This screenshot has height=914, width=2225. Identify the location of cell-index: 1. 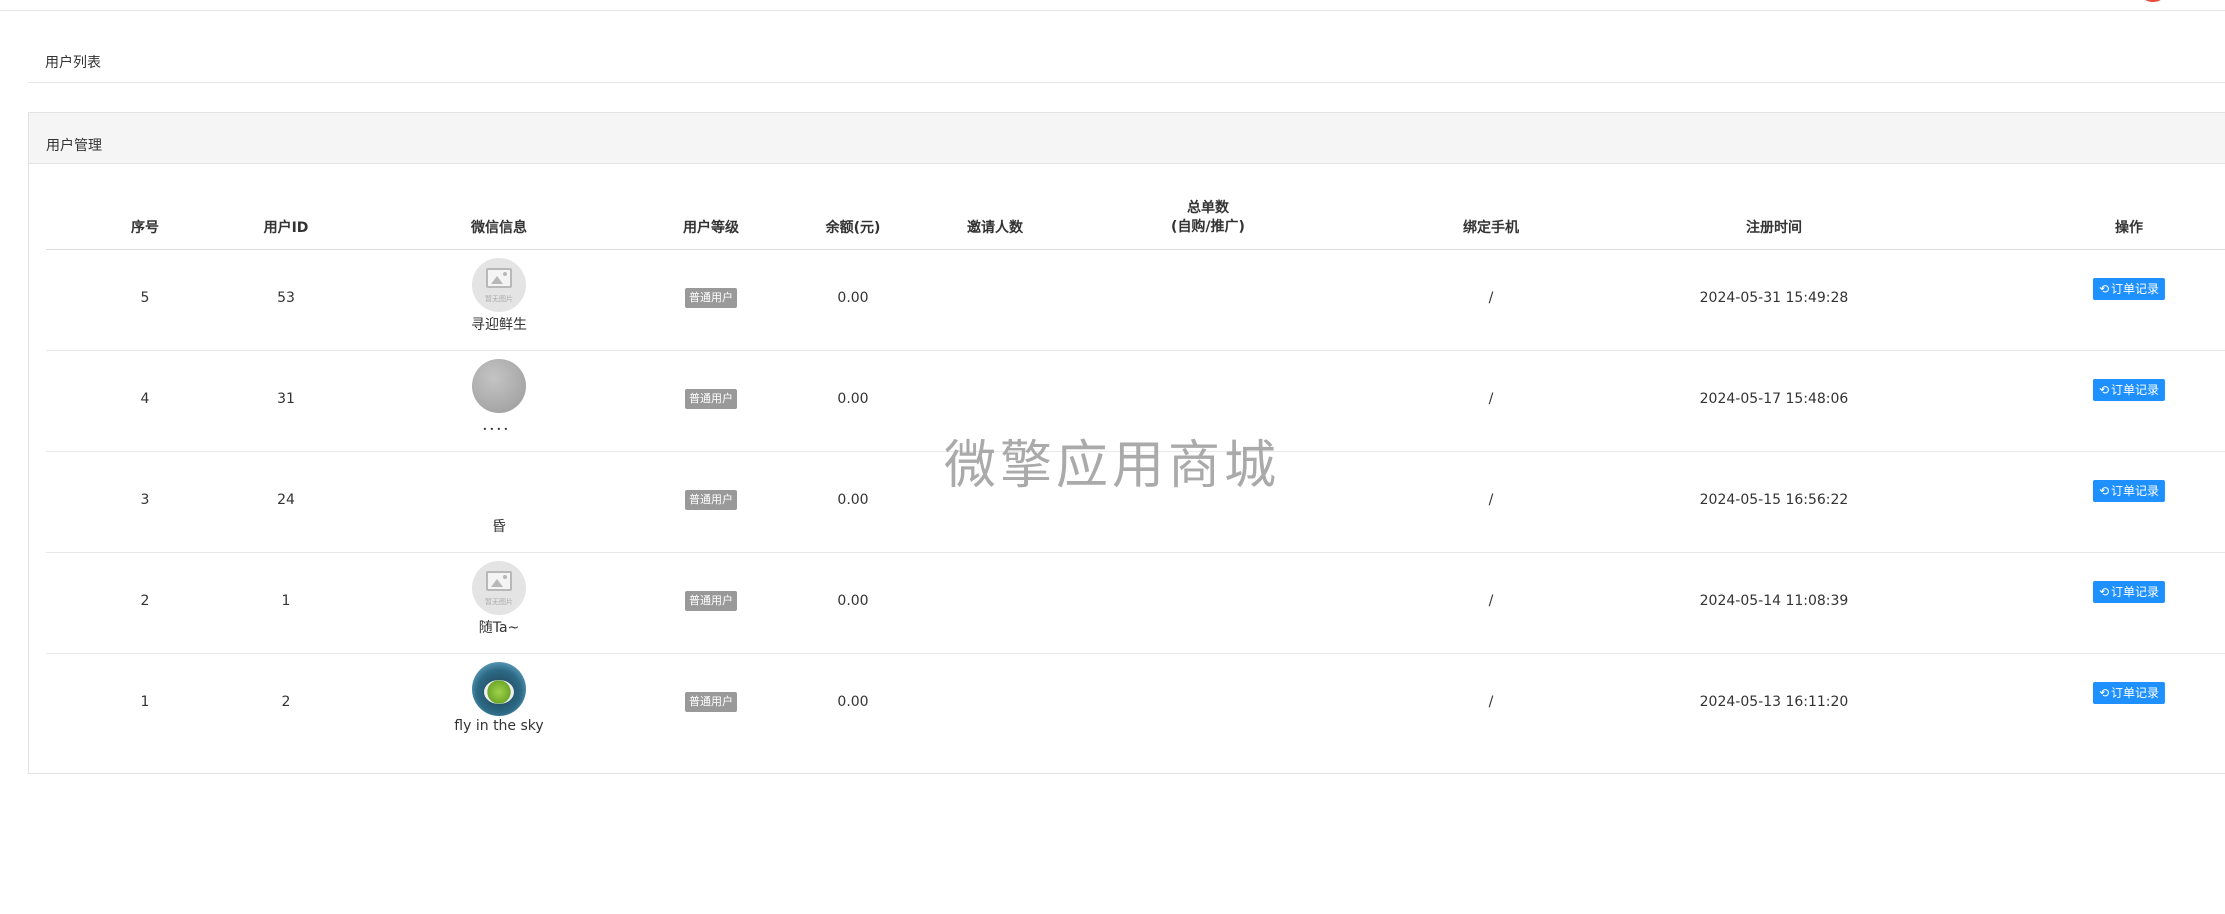
(145, 702).